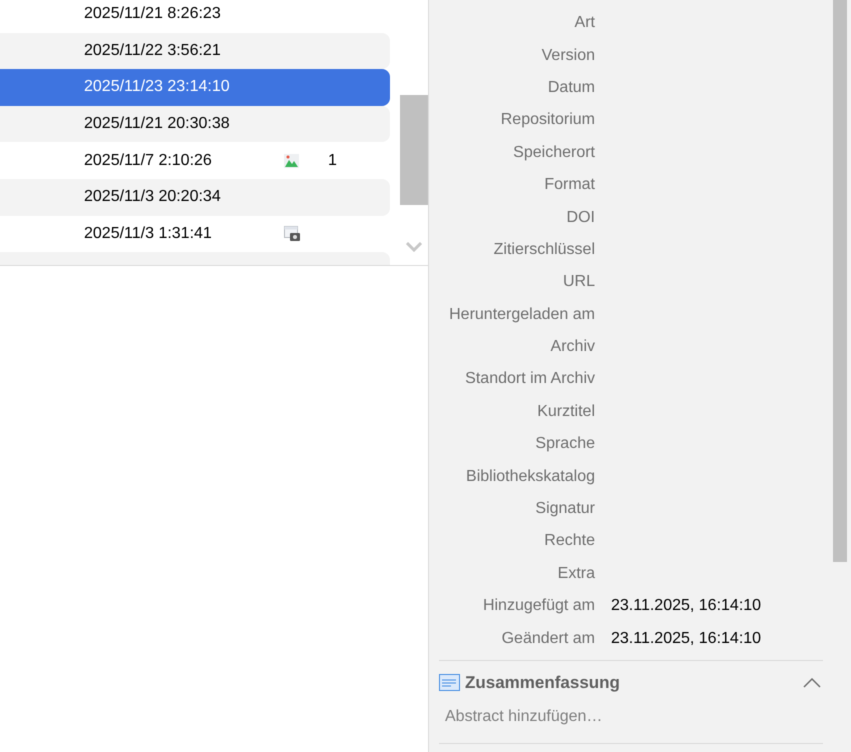 This screenshot has height=752, width=851. I want to click on field-label: Rechte, so click(569, 541).